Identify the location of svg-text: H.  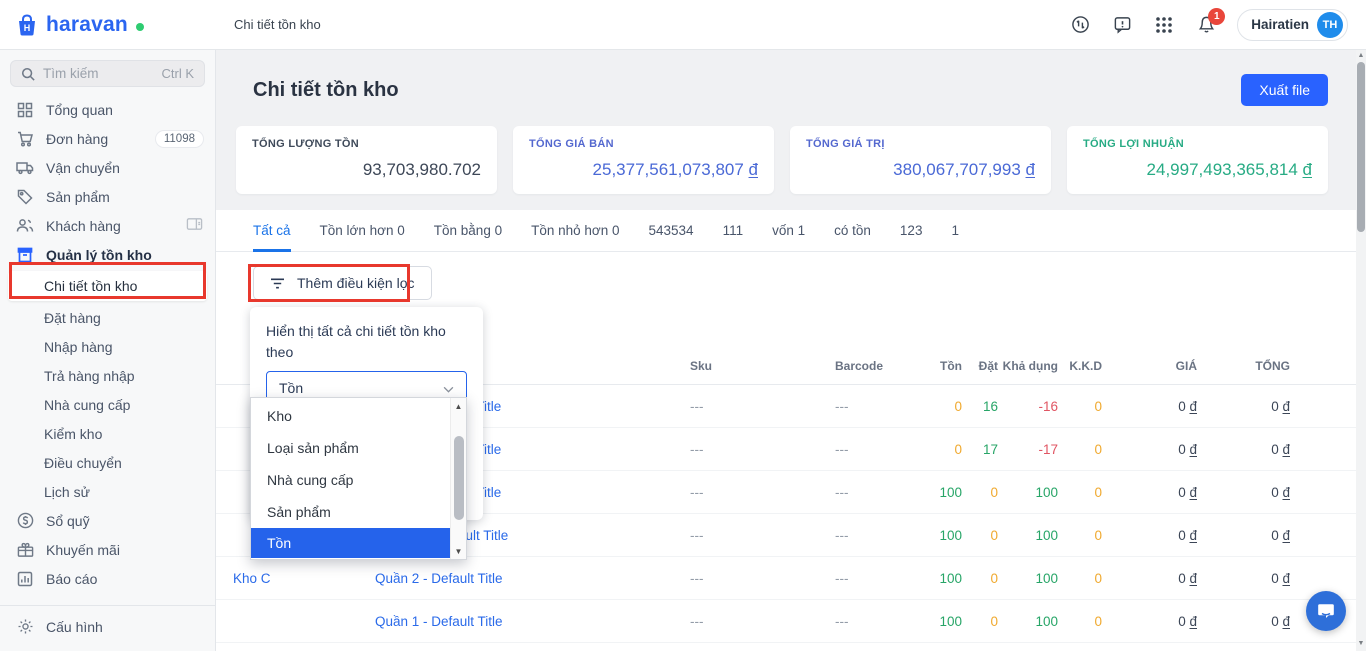
(27, 28).